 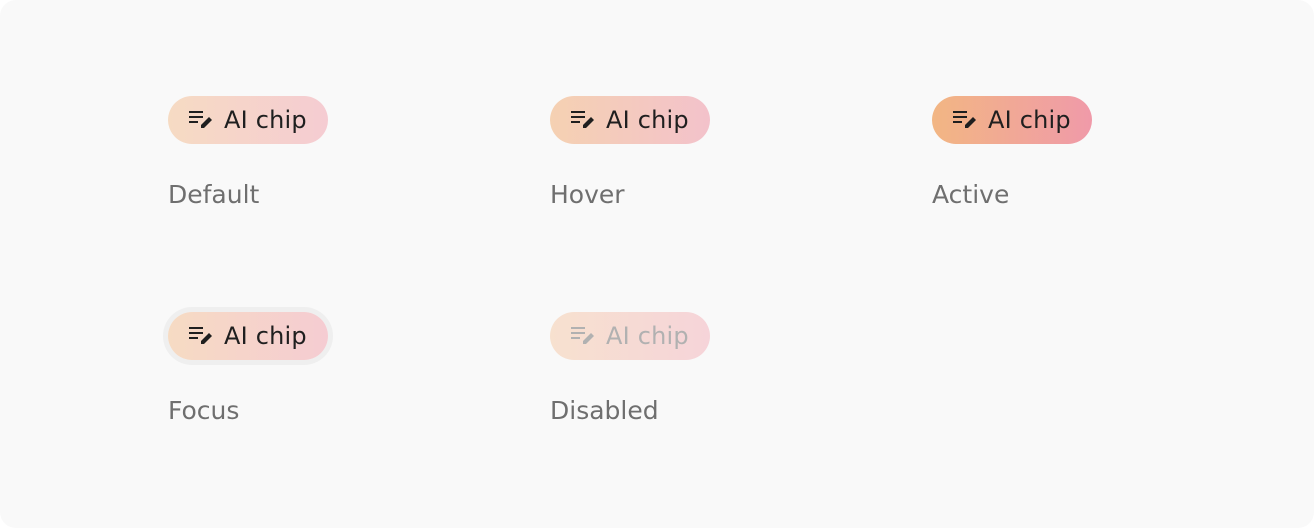 I want to click on chip-state-hover: AI chip Hover, so click(x=700, y=166).